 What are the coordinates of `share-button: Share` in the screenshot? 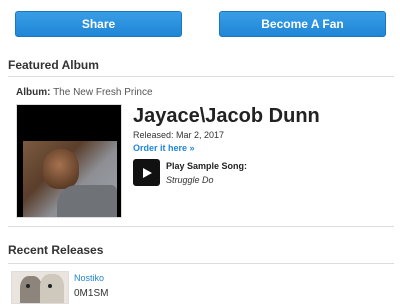 It's located at (98, 24).